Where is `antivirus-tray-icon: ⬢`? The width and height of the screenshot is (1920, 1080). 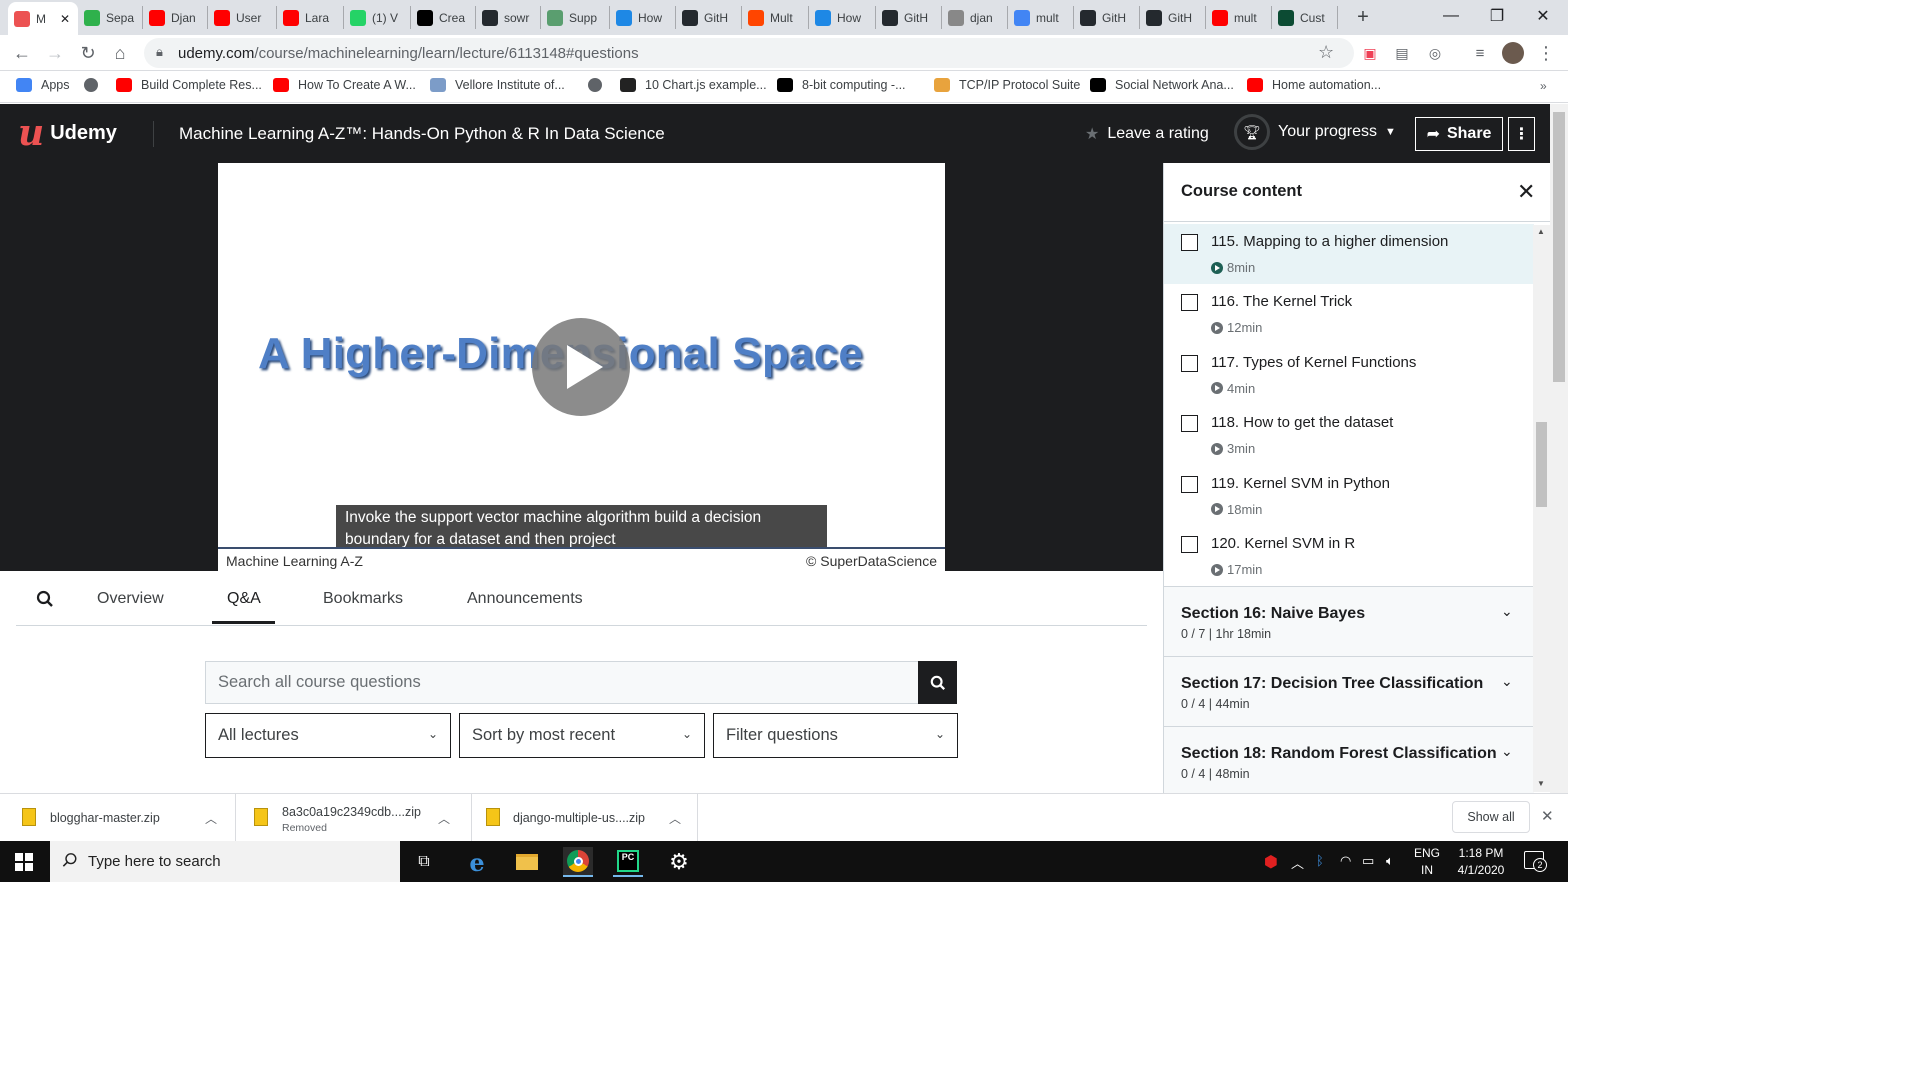
antivirus-tray-icon: ⬢ is located at coordinates (1271, 862).